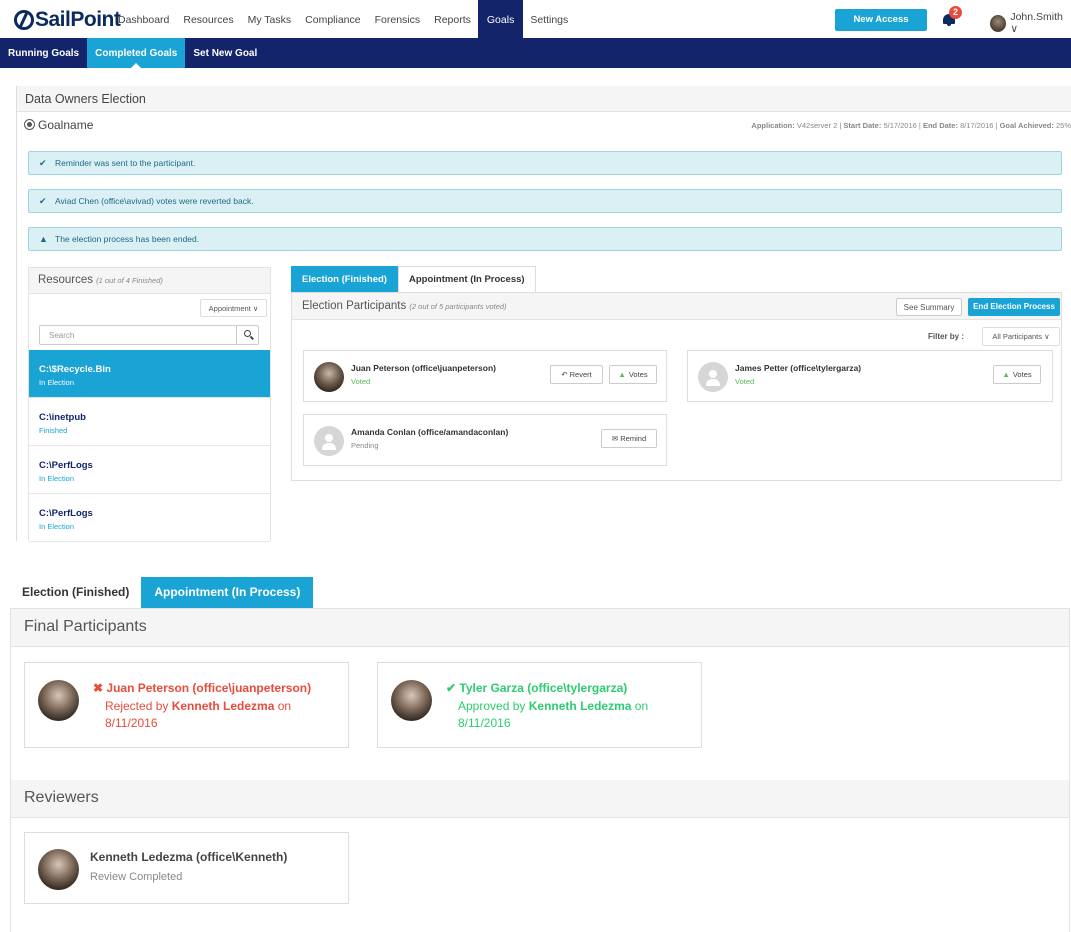  I want to click on tab-completed-goals: Completed Goals, so click(136, 53).